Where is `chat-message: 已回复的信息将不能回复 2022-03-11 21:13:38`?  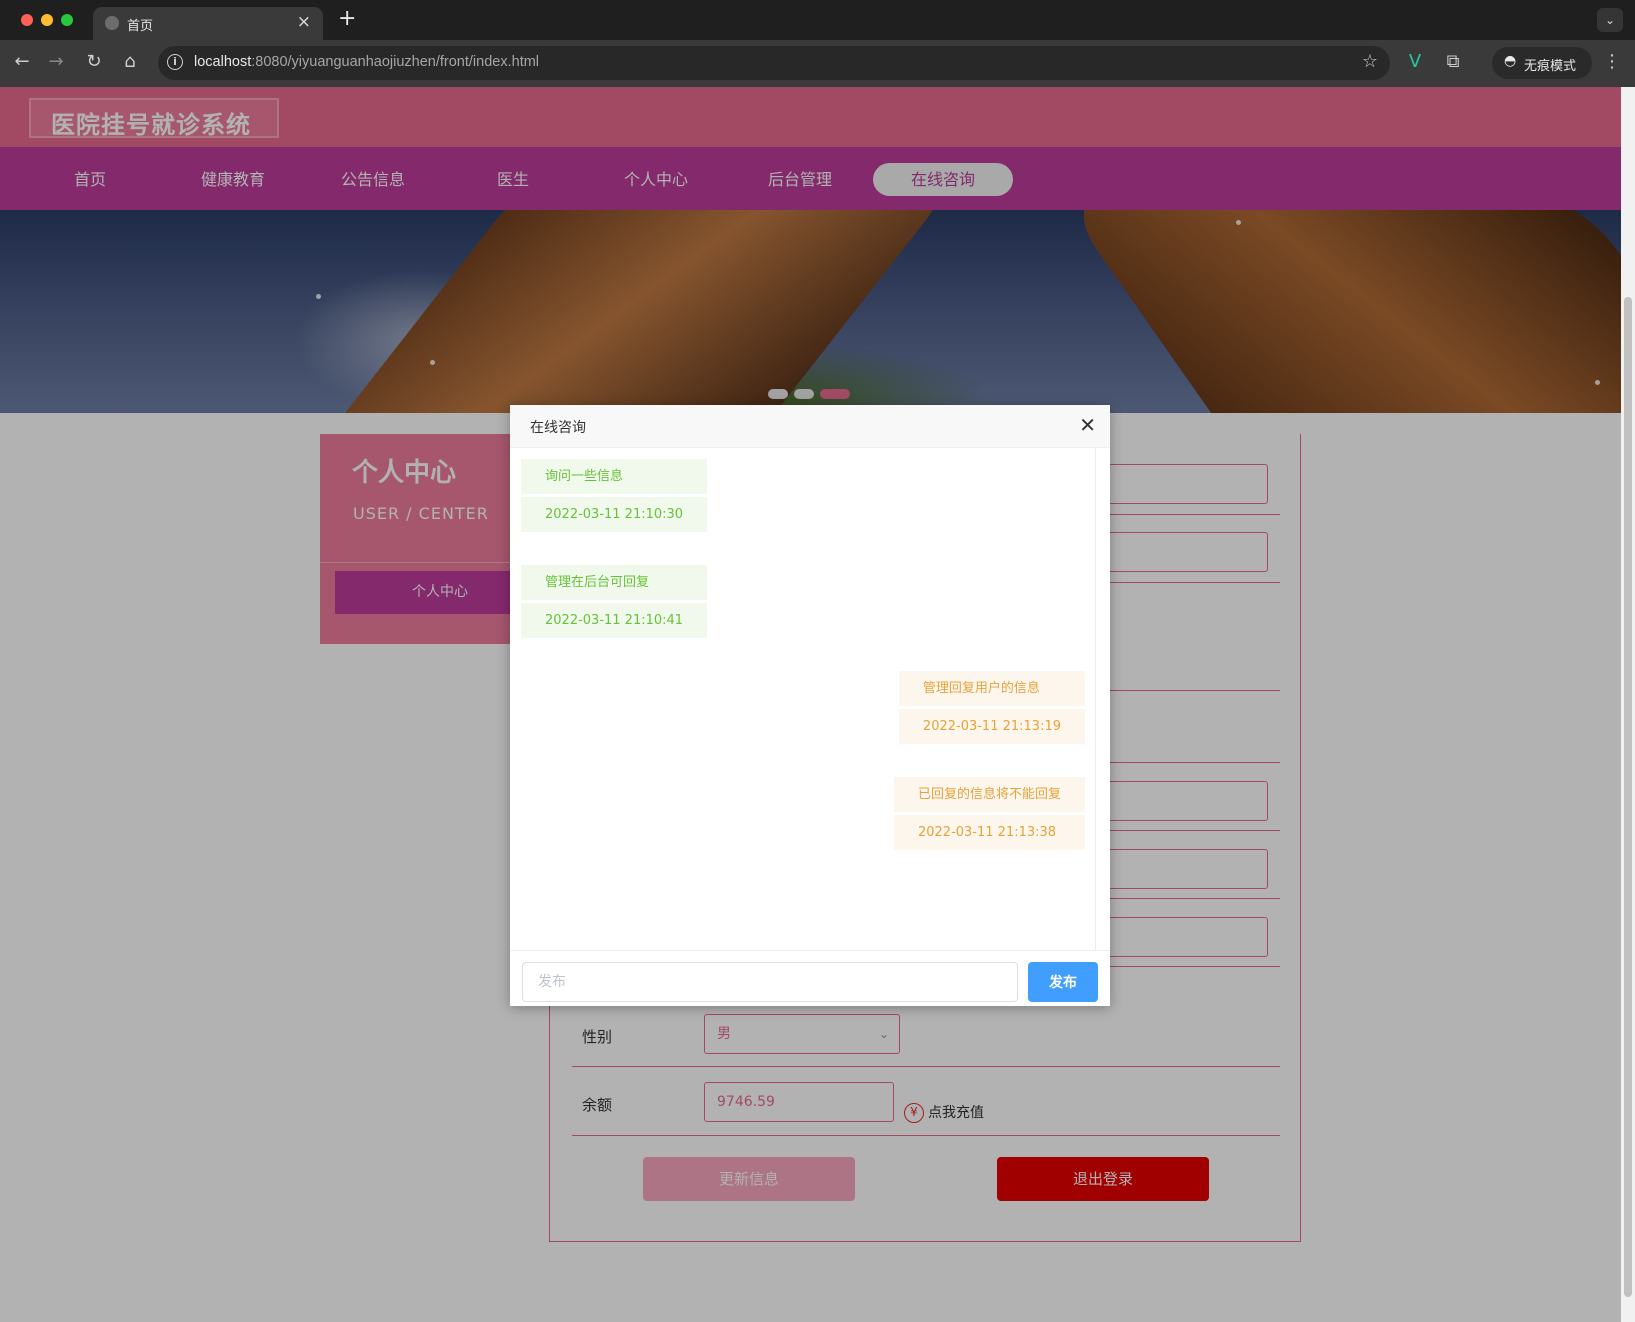
chat-message: 已回复的信息将不能回复 2022-03-11 21:13:38 is located at coordinates (989, 813).